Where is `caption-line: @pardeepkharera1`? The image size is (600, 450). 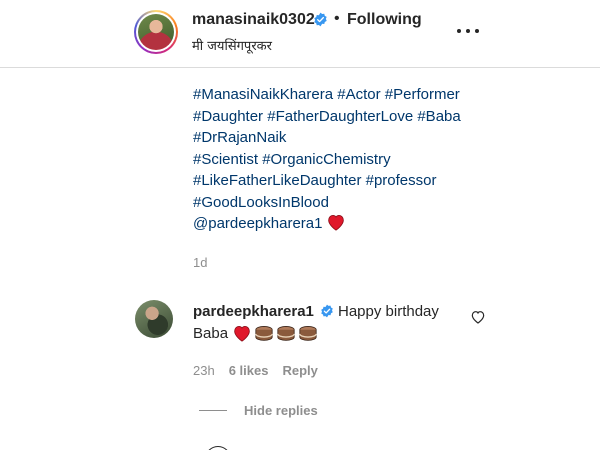 caption-line: @pardeepkharera1 is located at coordinates (343, 224).